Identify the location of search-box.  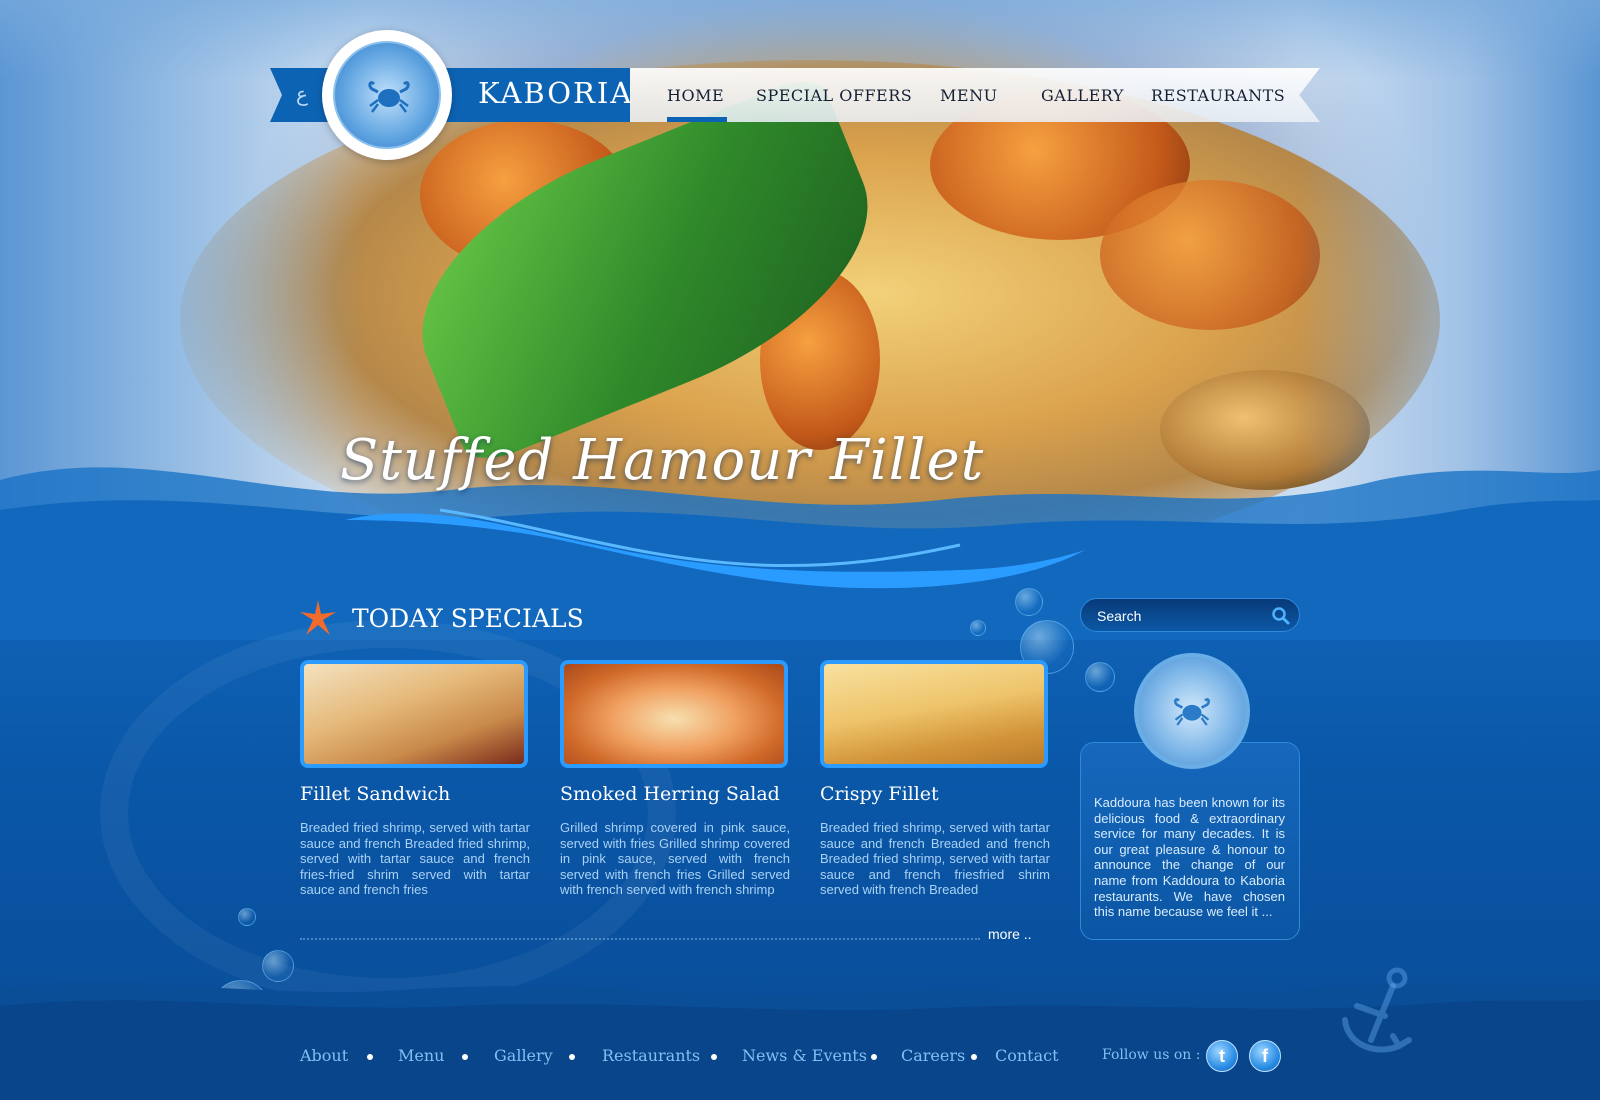
(1190, 615).